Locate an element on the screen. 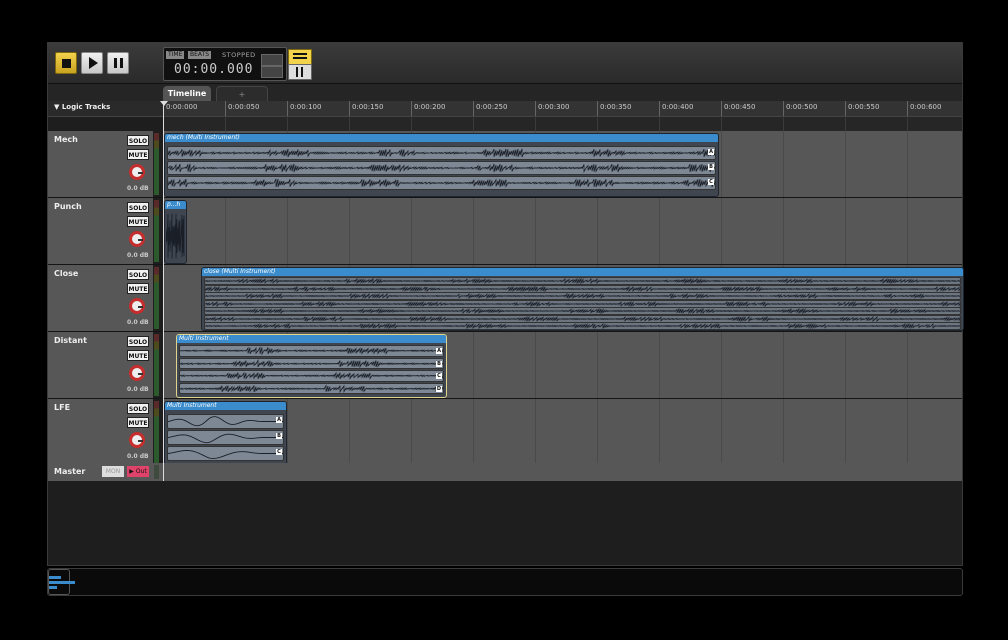 This screenshot has height=640, width=1008. audio-clip: Multi Instrument A B C D is located at coordinates (311, 366).